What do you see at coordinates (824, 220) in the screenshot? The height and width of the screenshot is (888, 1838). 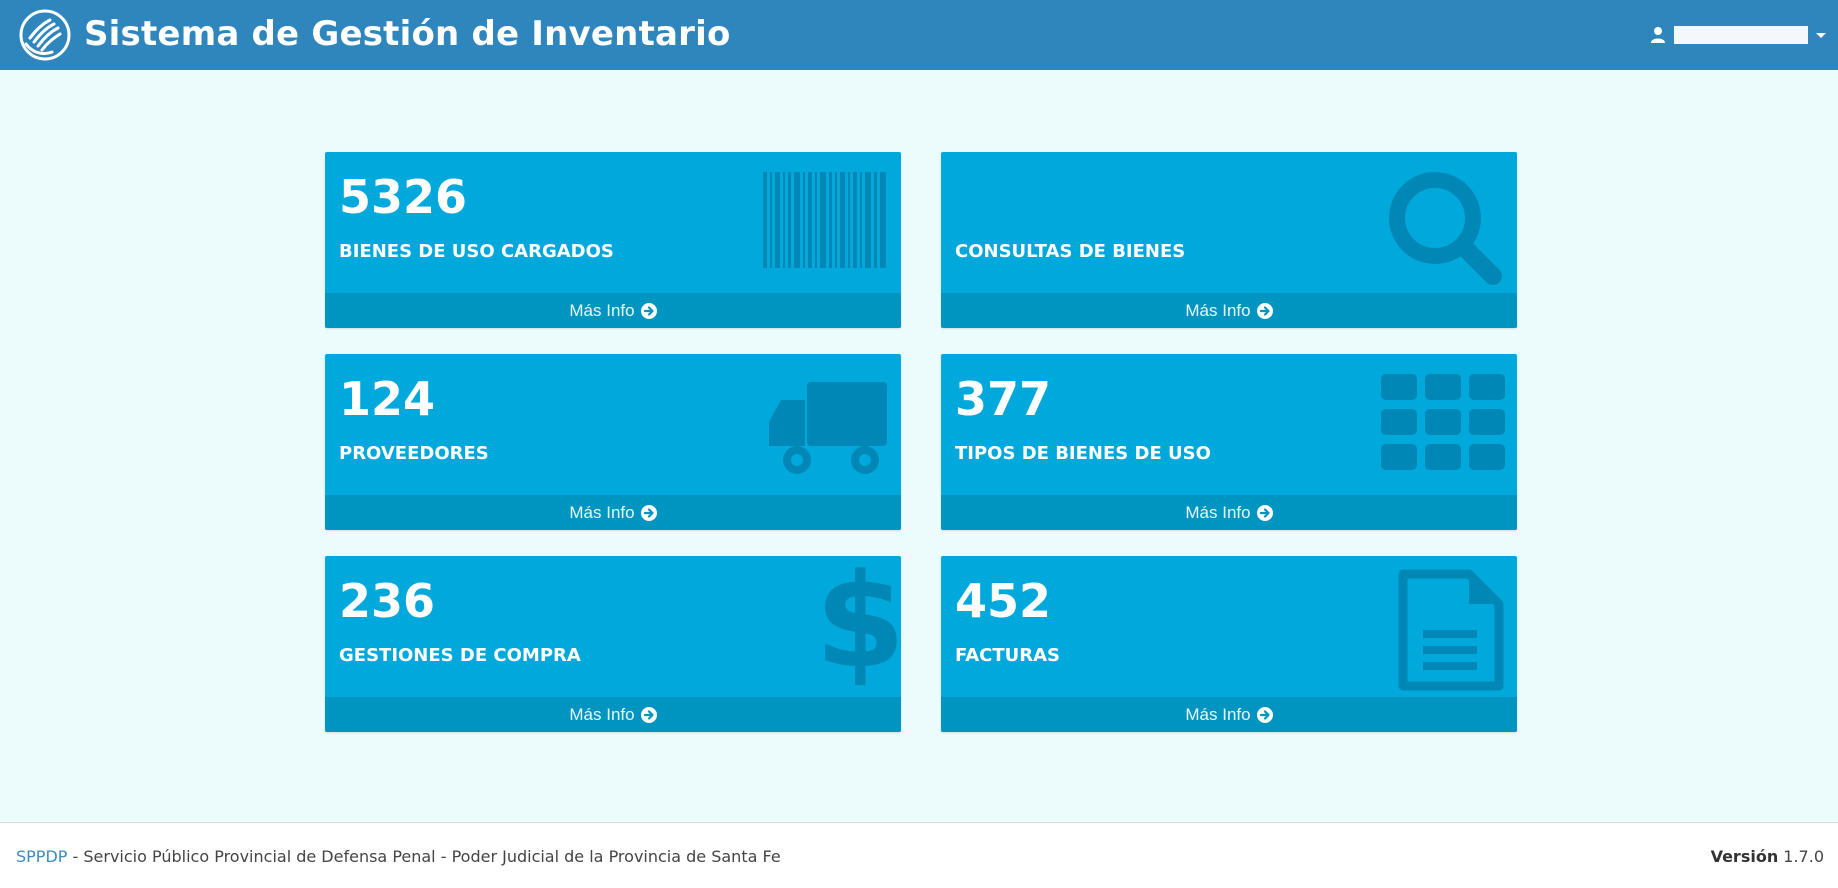 I see `barcode-icon` at bounding box center [824, 220].